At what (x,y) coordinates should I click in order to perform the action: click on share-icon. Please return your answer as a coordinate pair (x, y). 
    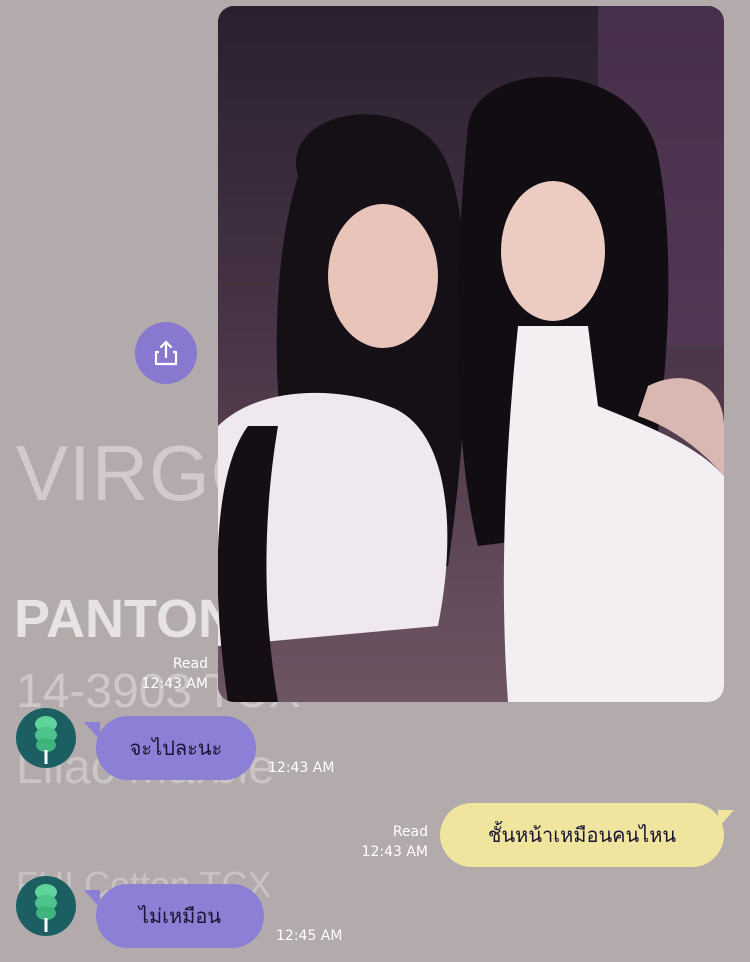
    Looking at the image, I should click on (166, 353).